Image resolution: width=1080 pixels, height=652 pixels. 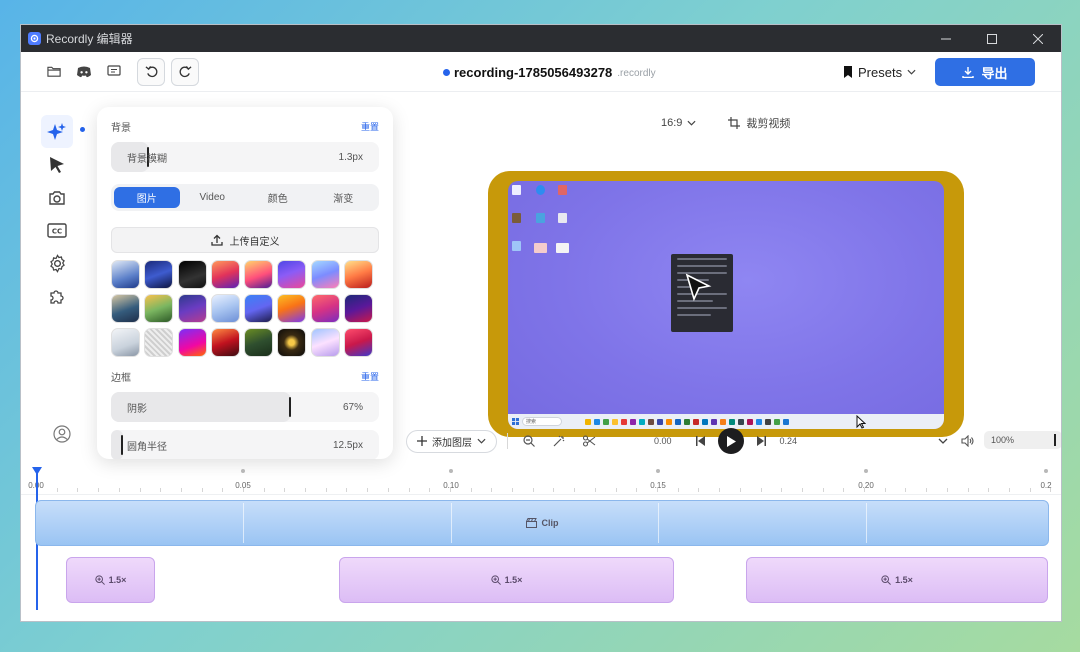 I want to click on desktop-icon, so click(x=516, y=246).